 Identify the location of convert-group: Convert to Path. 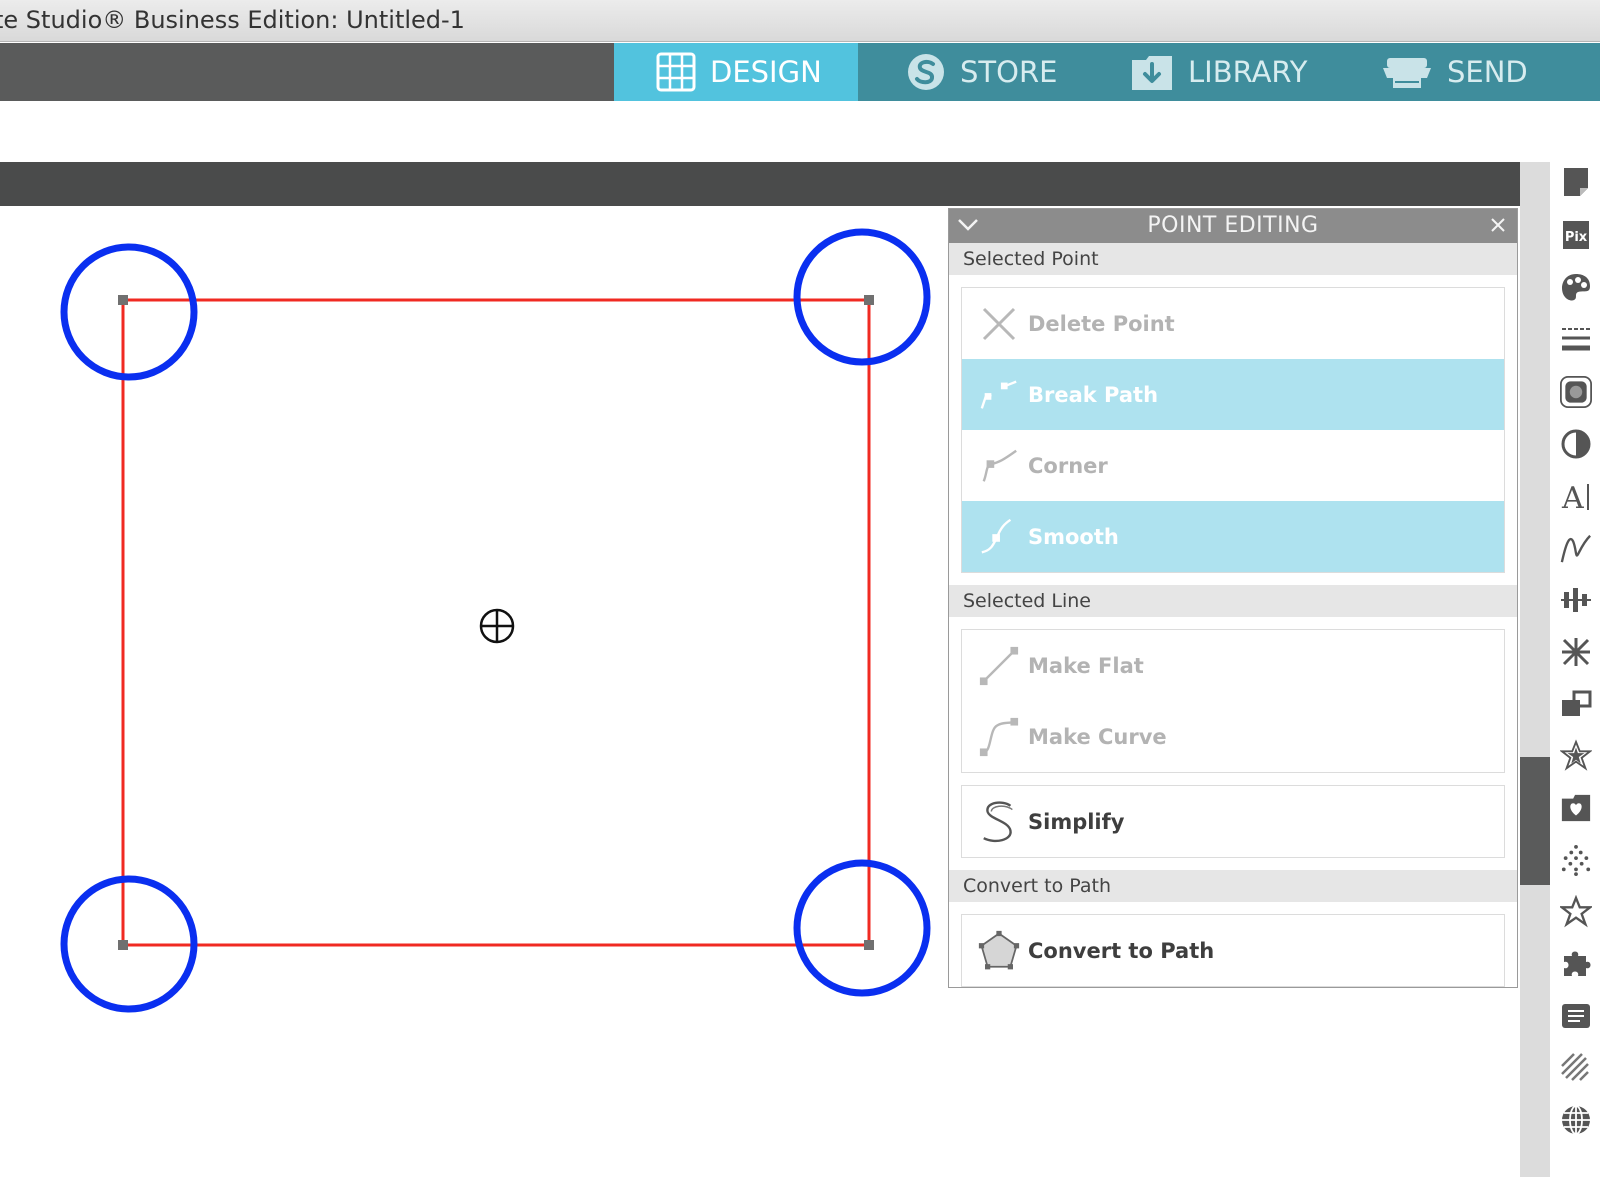
(1233, 950).